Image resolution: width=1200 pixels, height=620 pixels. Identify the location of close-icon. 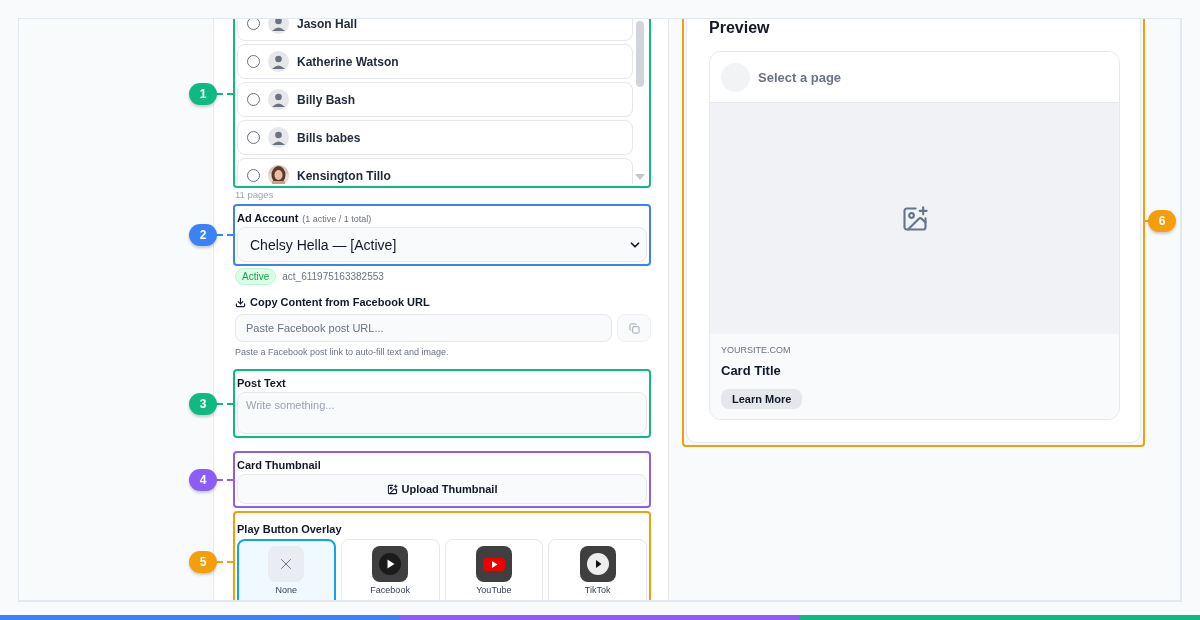
(286, 564).